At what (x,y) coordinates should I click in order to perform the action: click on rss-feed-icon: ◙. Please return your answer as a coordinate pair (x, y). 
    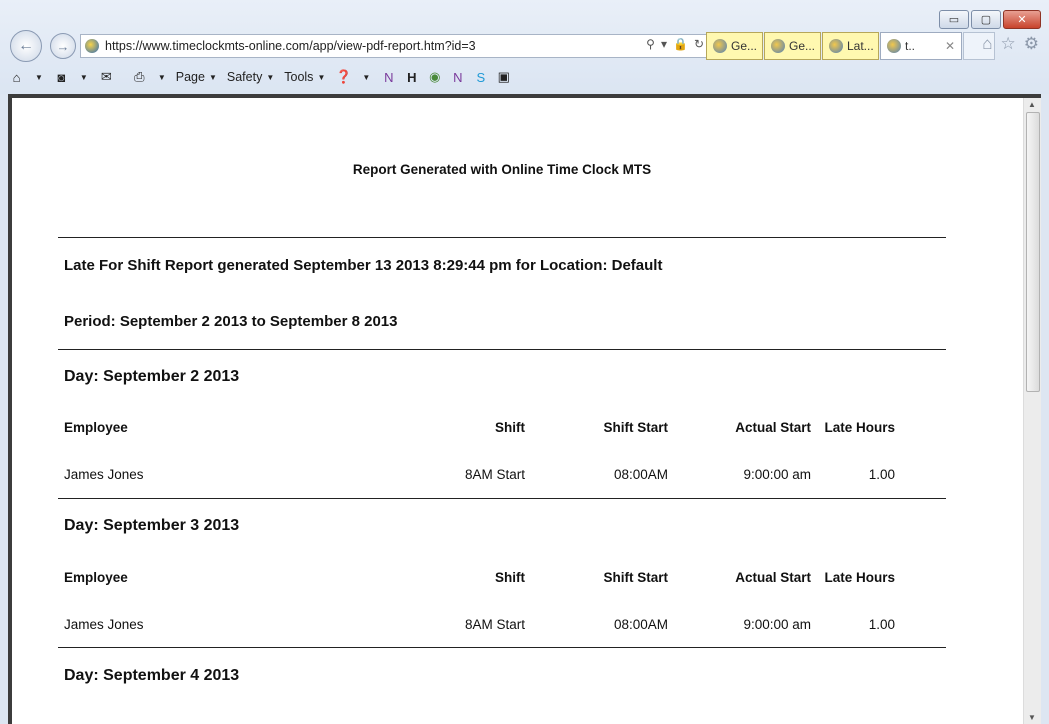
    Looking at the image, I should click on (61, 77).